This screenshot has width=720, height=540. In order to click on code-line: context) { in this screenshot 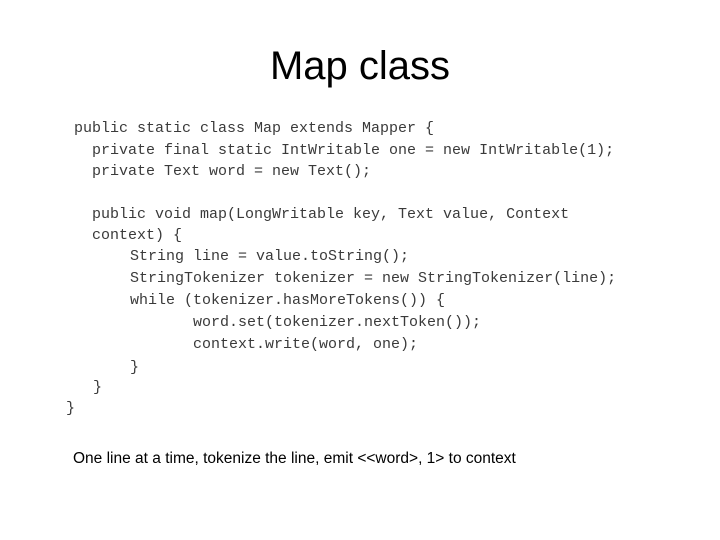, I will do `click(137, 235)`.